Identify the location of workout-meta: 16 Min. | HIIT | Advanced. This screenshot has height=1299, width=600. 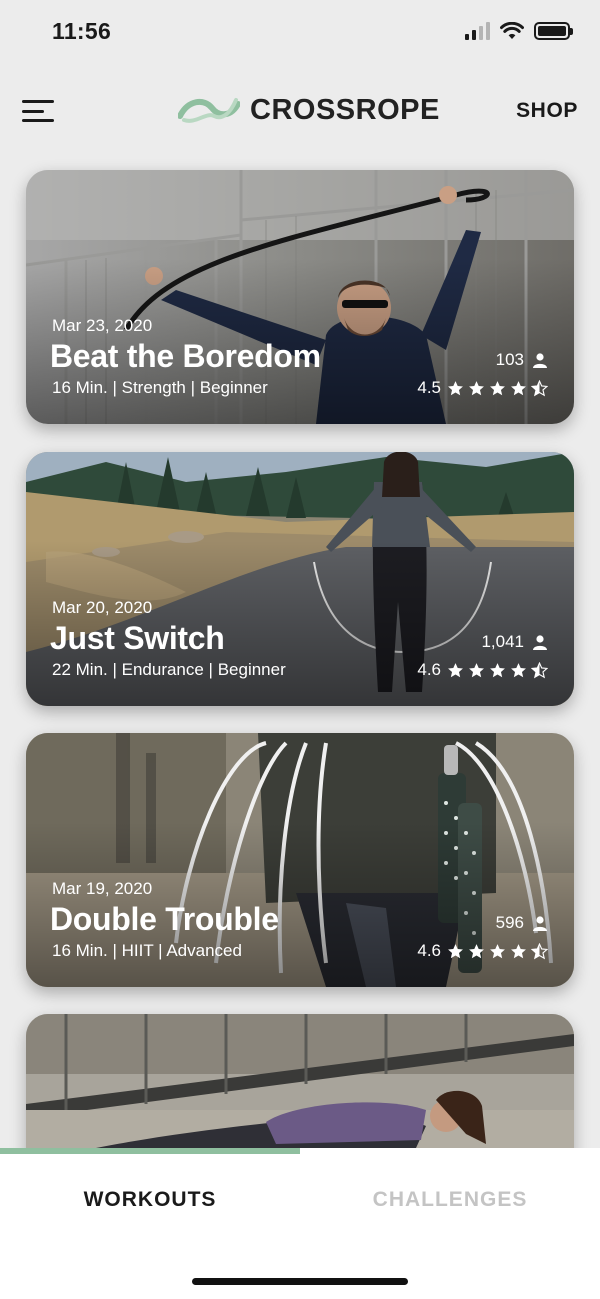
(147, 950).